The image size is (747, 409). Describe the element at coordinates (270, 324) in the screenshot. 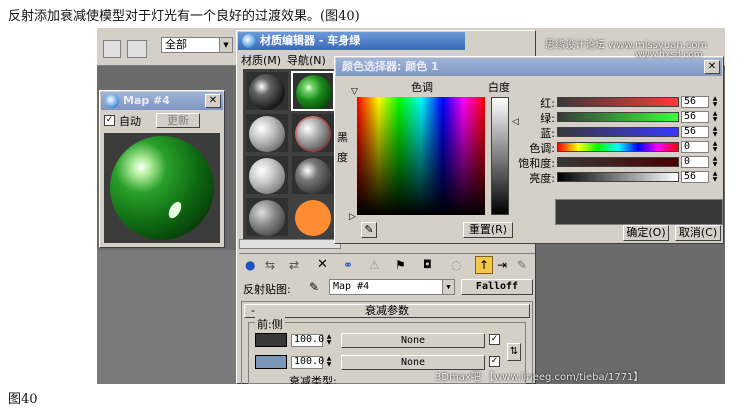

I see `front-side-label: 前:侧` at that location.